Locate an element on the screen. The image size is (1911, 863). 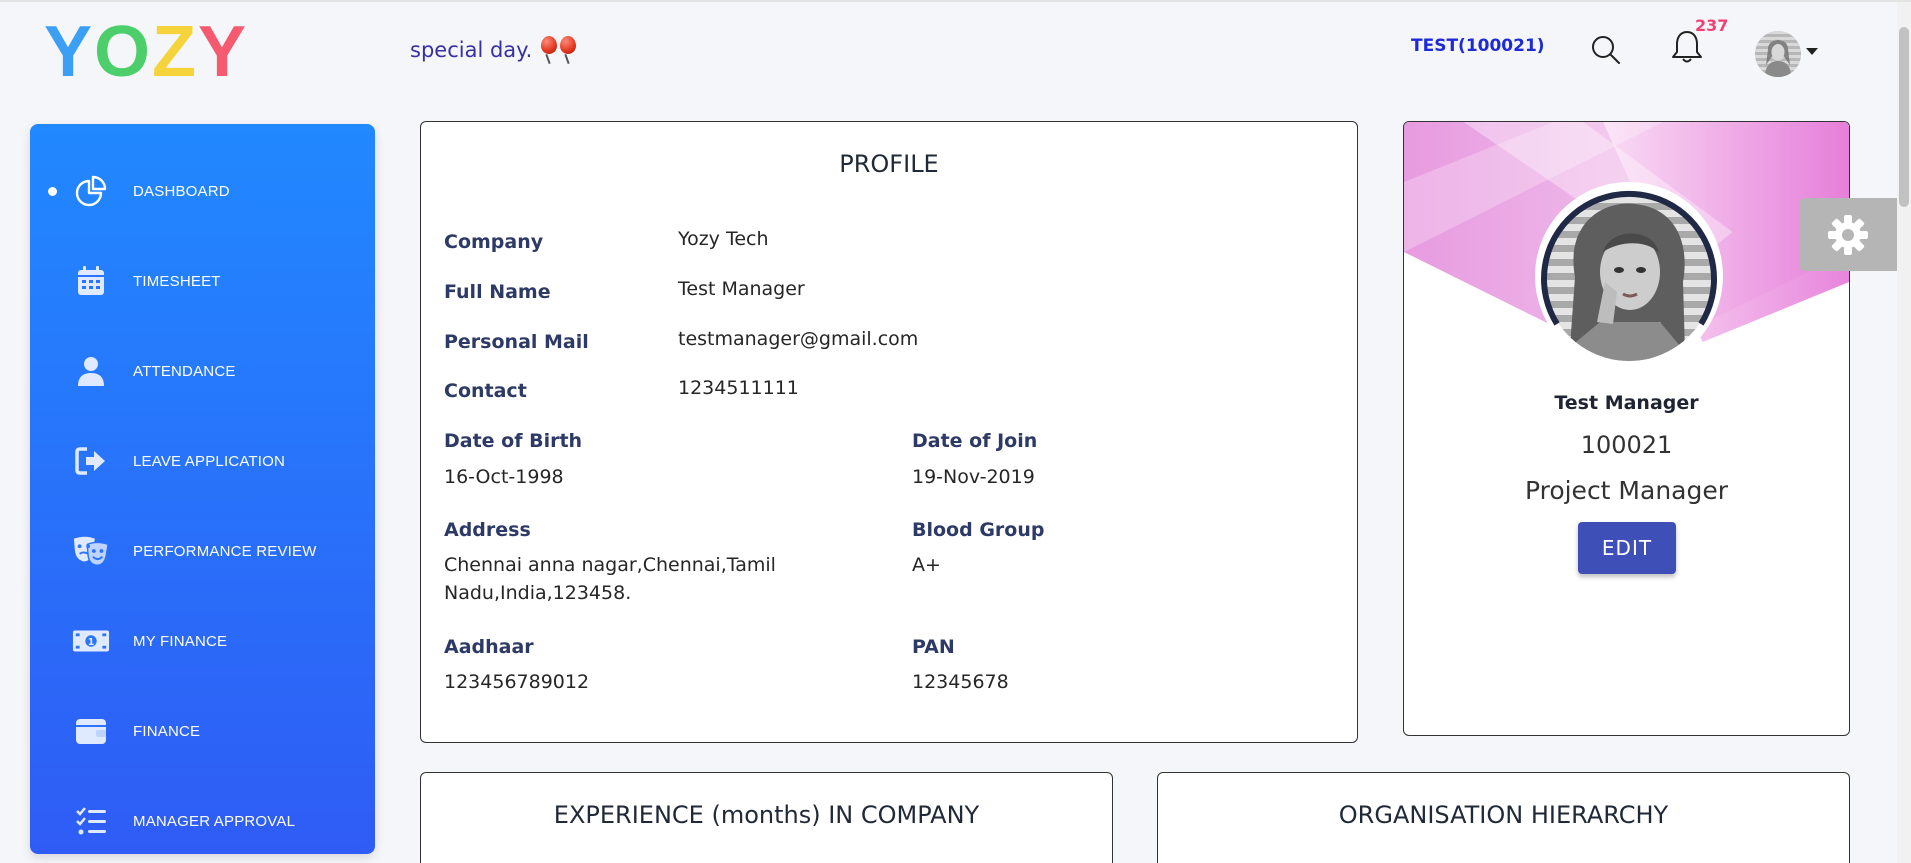
active-indicator is located at coordinates (52, 191).